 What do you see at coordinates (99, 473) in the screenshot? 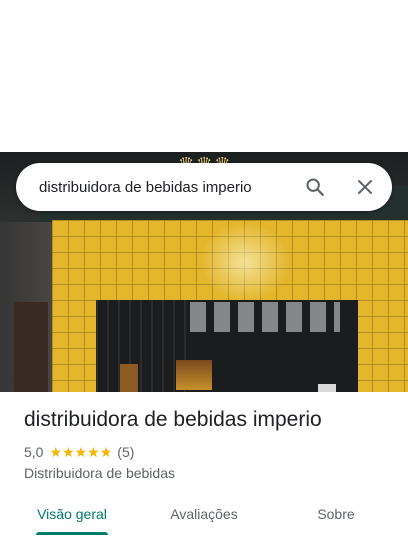
I see `place-category: Distribuidora de bebidas` at bounding box center [99, 473].